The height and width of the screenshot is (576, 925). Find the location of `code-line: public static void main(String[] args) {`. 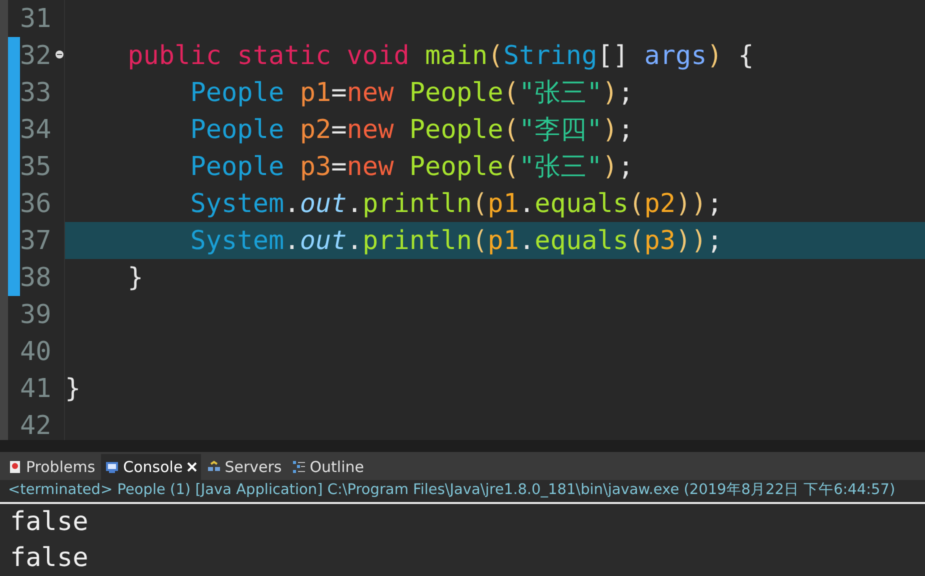

code-line: public static void main(String[] args) { is located at coordinates (440, 55).